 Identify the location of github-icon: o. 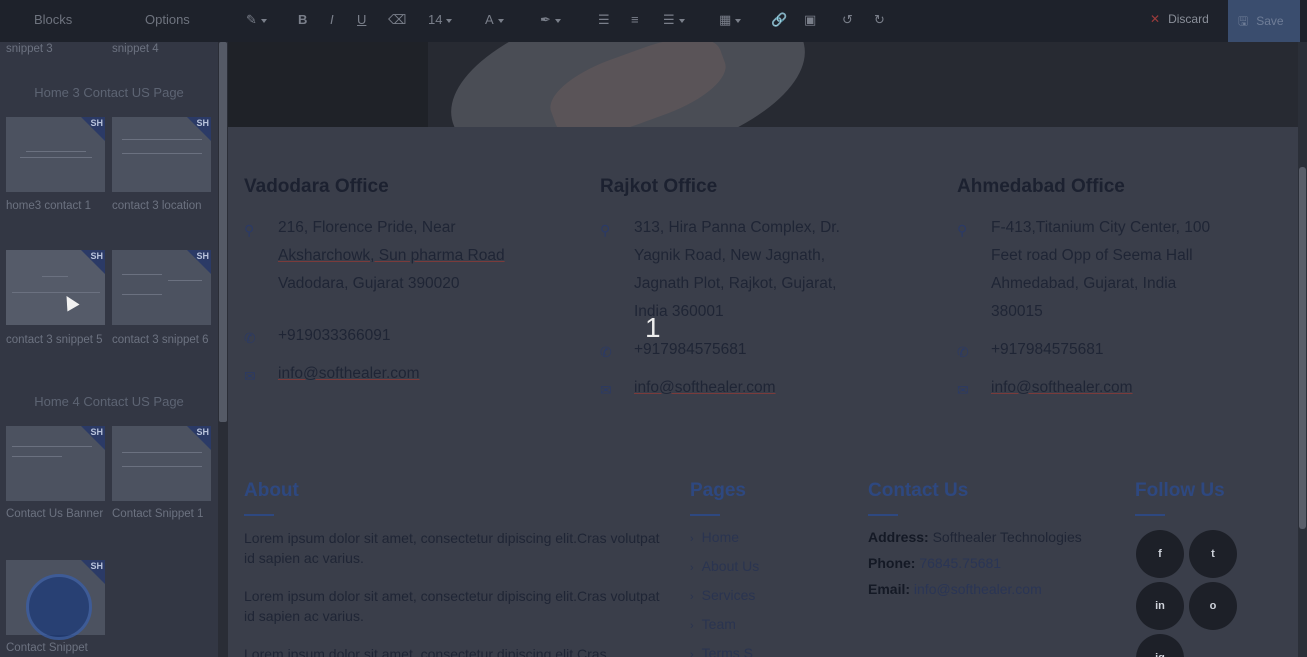
(1213, 606).